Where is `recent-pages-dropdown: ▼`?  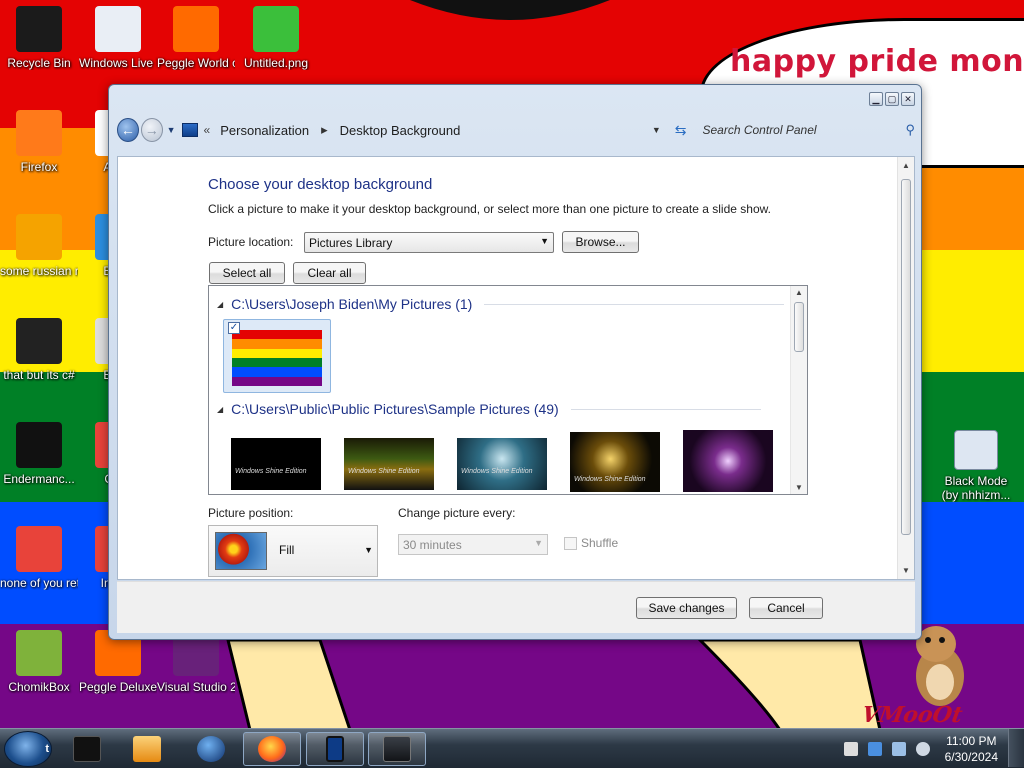
recent-pages-dropdown: ▼ is located at coordinates (171, 130).